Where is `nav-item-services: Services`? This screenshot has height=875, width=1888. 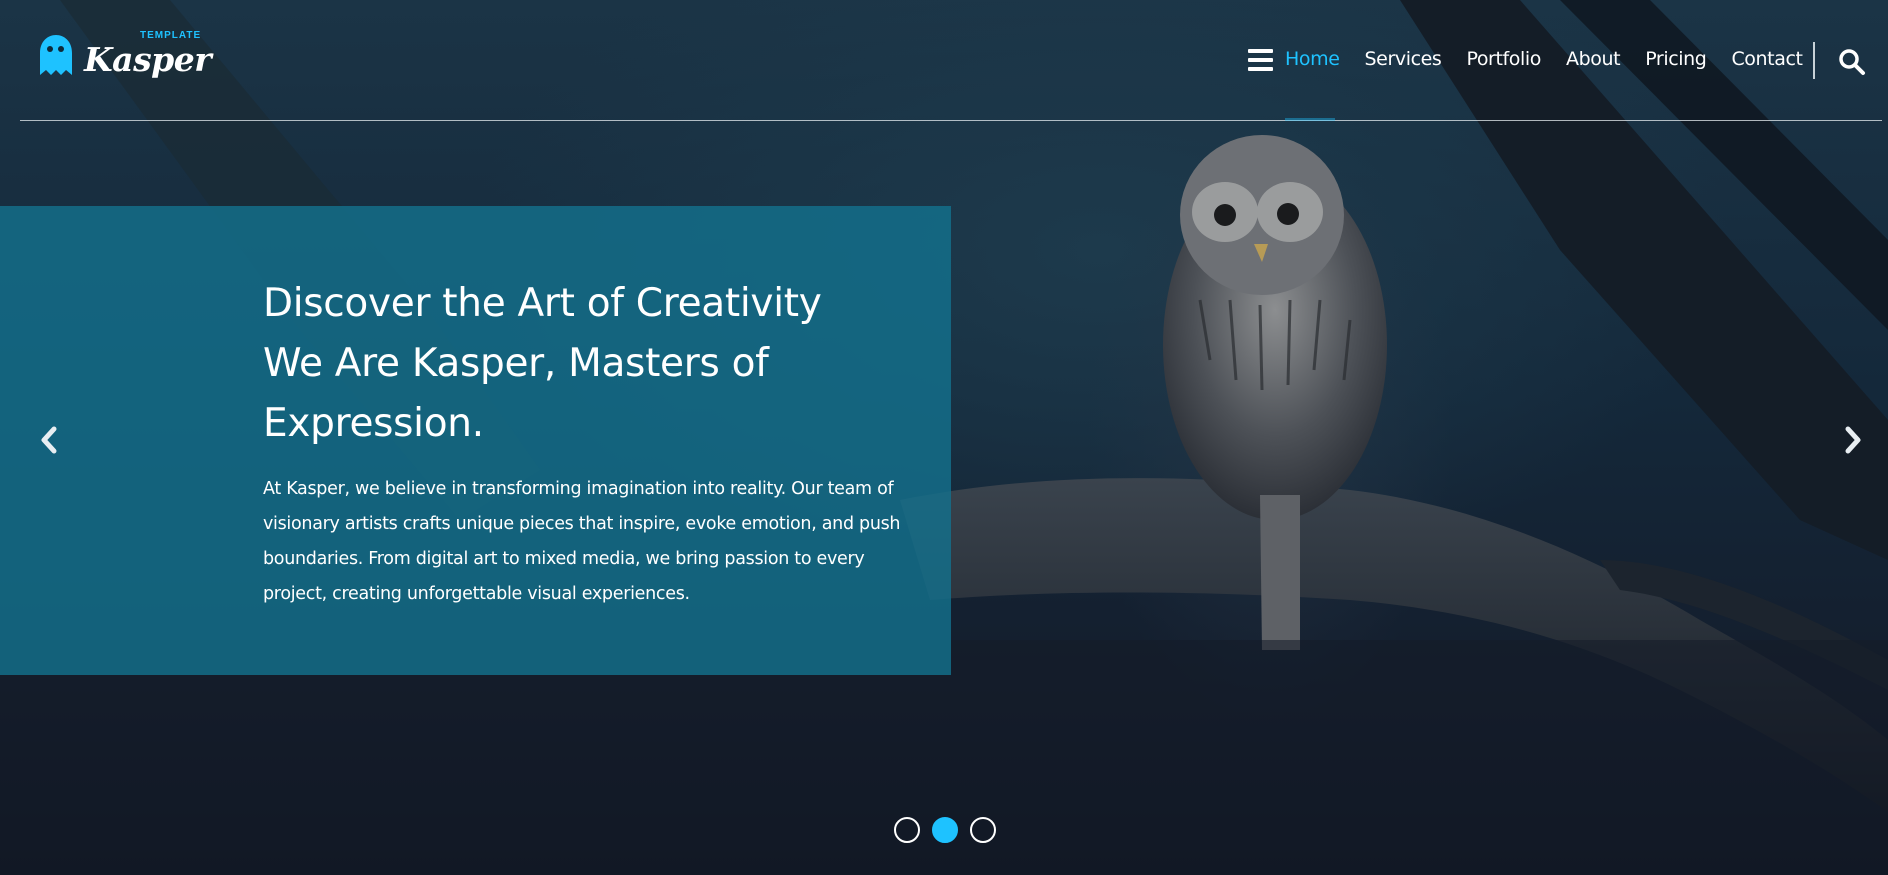
nav-item-services: Services is located at coordinates (1403, 59).